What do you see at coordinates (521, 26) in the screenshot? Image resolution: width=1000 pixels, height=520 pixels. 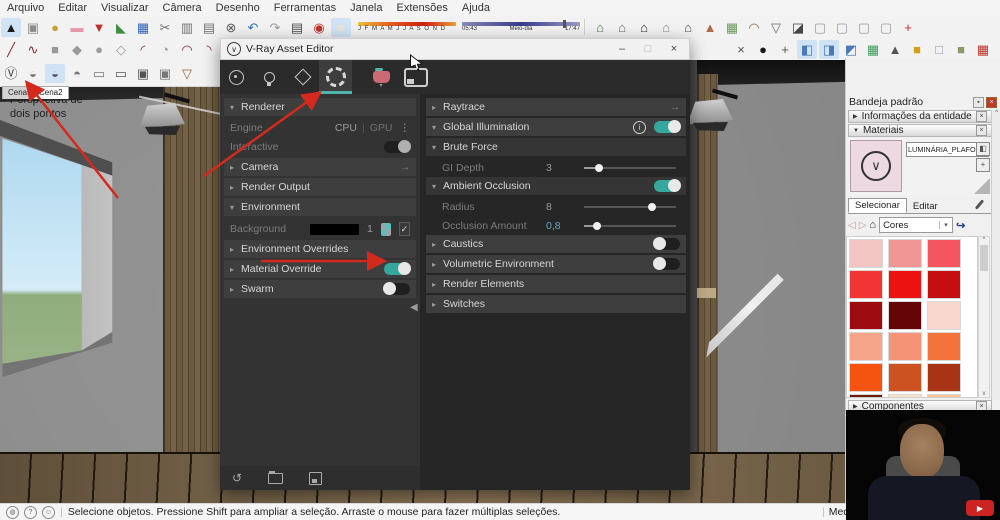 I see `shadow-time-slider: 05:43 Meio-dia 17:47` at bounding box center [521, 26].